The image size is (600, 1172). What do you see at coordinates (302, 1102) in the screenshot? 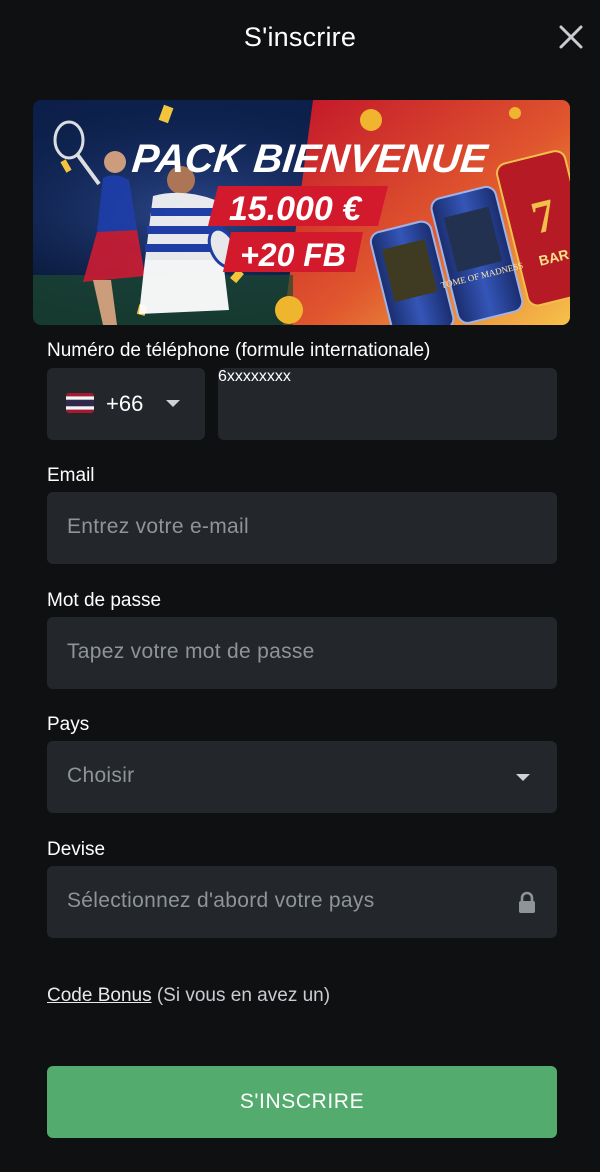
I see `register-button: S'INSCRIRE` at bounding box center [302, 1102].